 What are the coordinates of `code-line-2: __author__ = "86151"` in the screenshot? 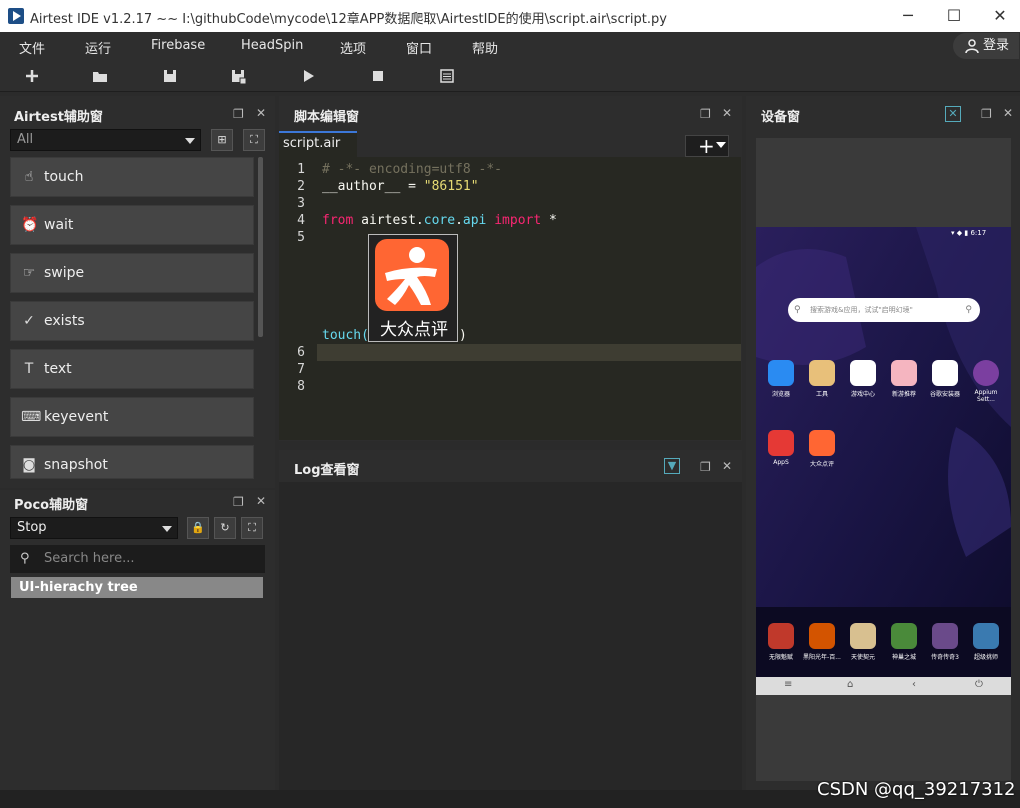 It's located at (400, 186).